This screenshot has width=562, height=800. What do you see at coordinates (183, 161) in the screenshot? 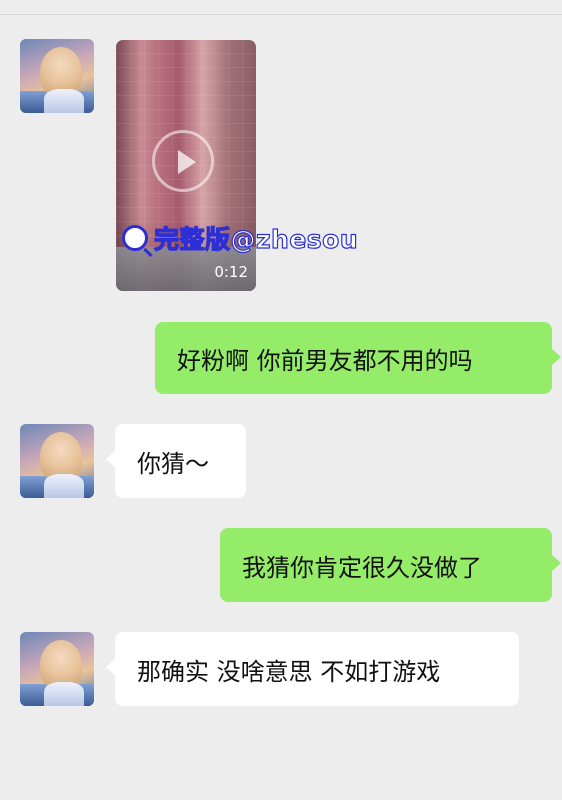
I see `play-icon` at bounding box center [183, 161].